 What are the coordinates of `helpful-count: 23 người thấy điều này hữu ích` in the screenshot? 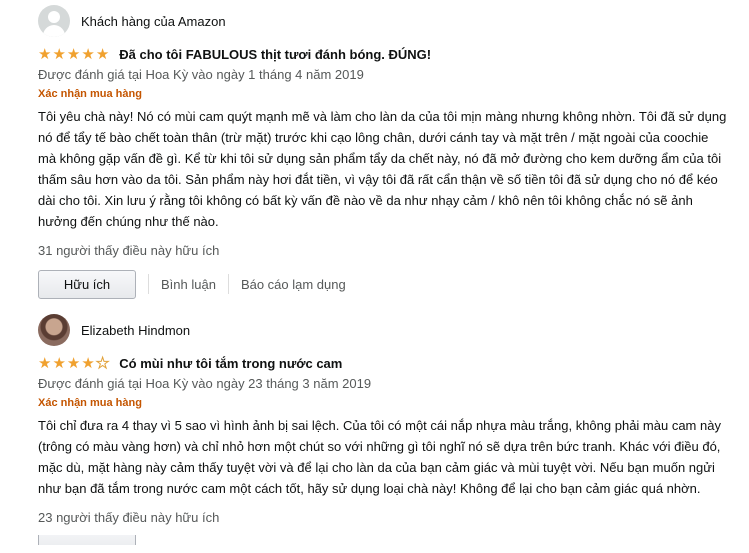 It's located at (129, 517).